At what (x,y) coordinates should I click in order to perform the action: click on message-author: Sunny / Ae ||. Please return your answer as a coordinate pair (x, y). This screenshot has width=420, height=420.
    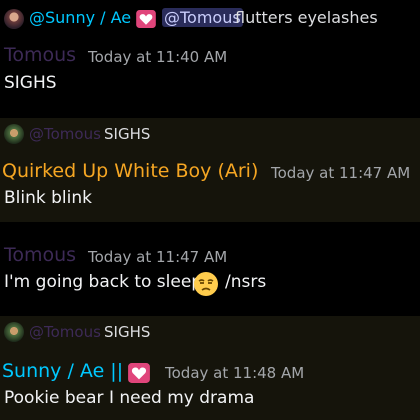
    Looking at the image, I should click on (62, 371).